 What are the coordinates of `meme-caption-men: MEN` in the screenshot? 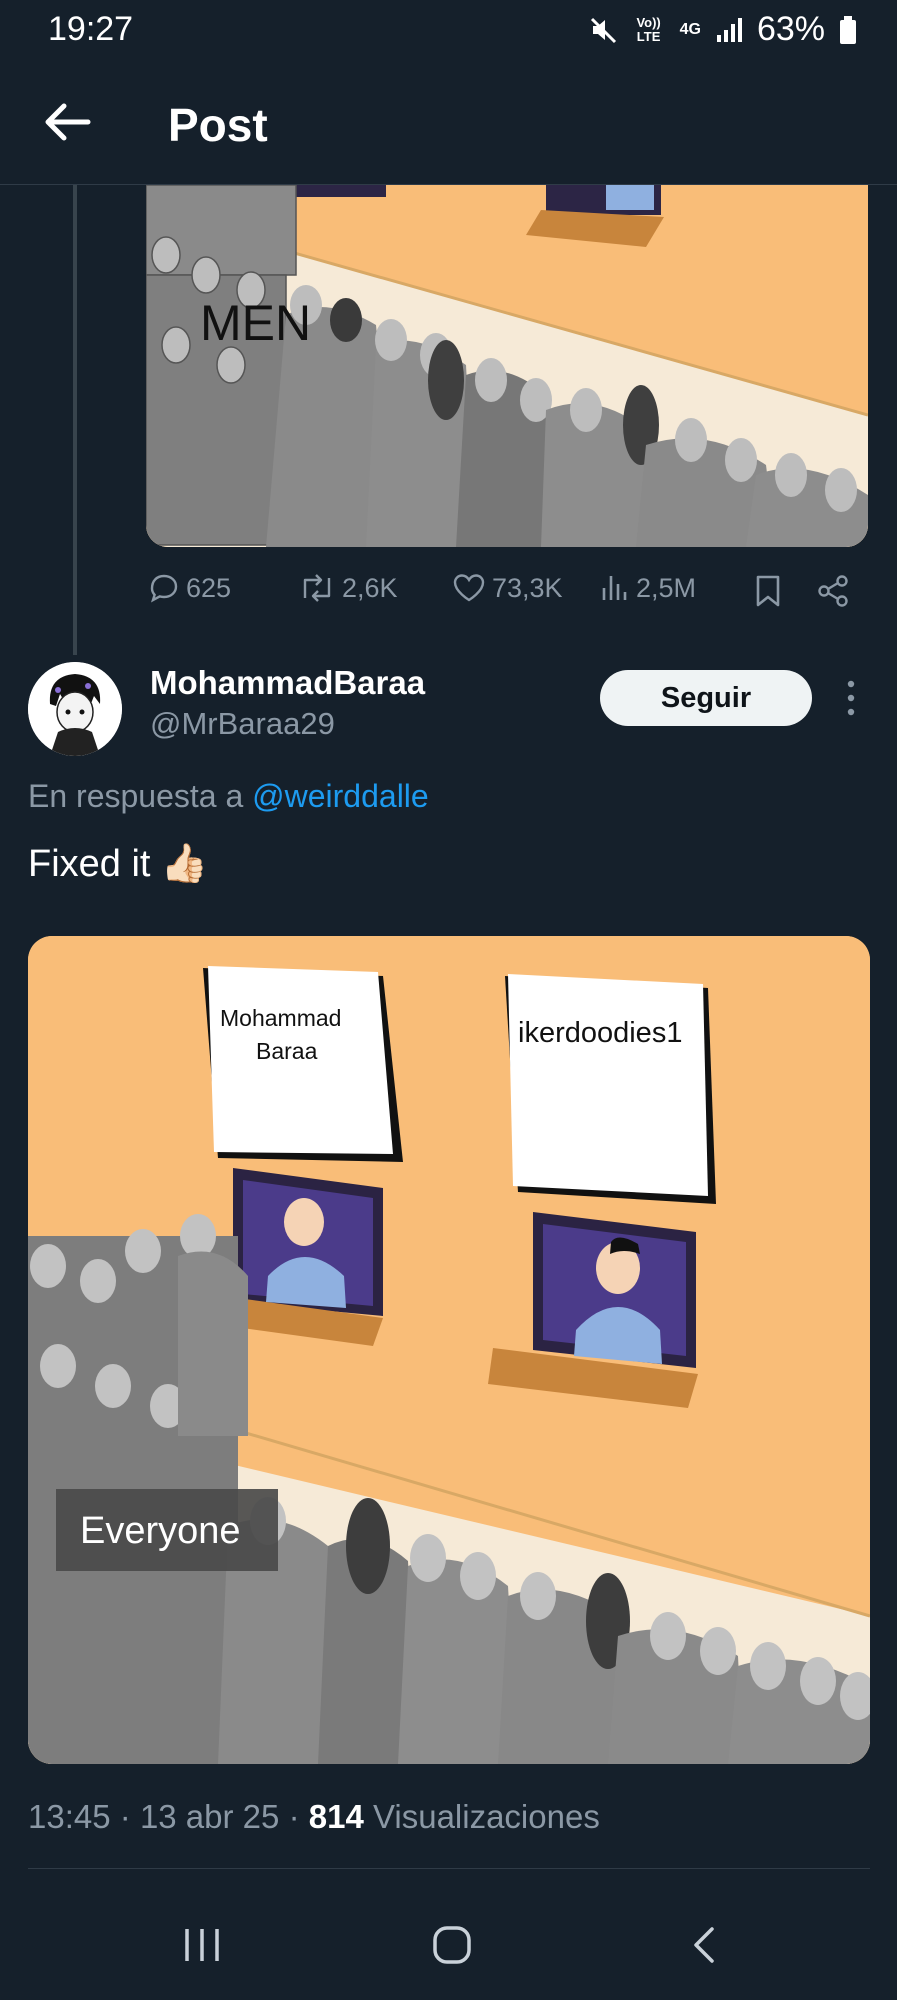 It's located at (255, 323).